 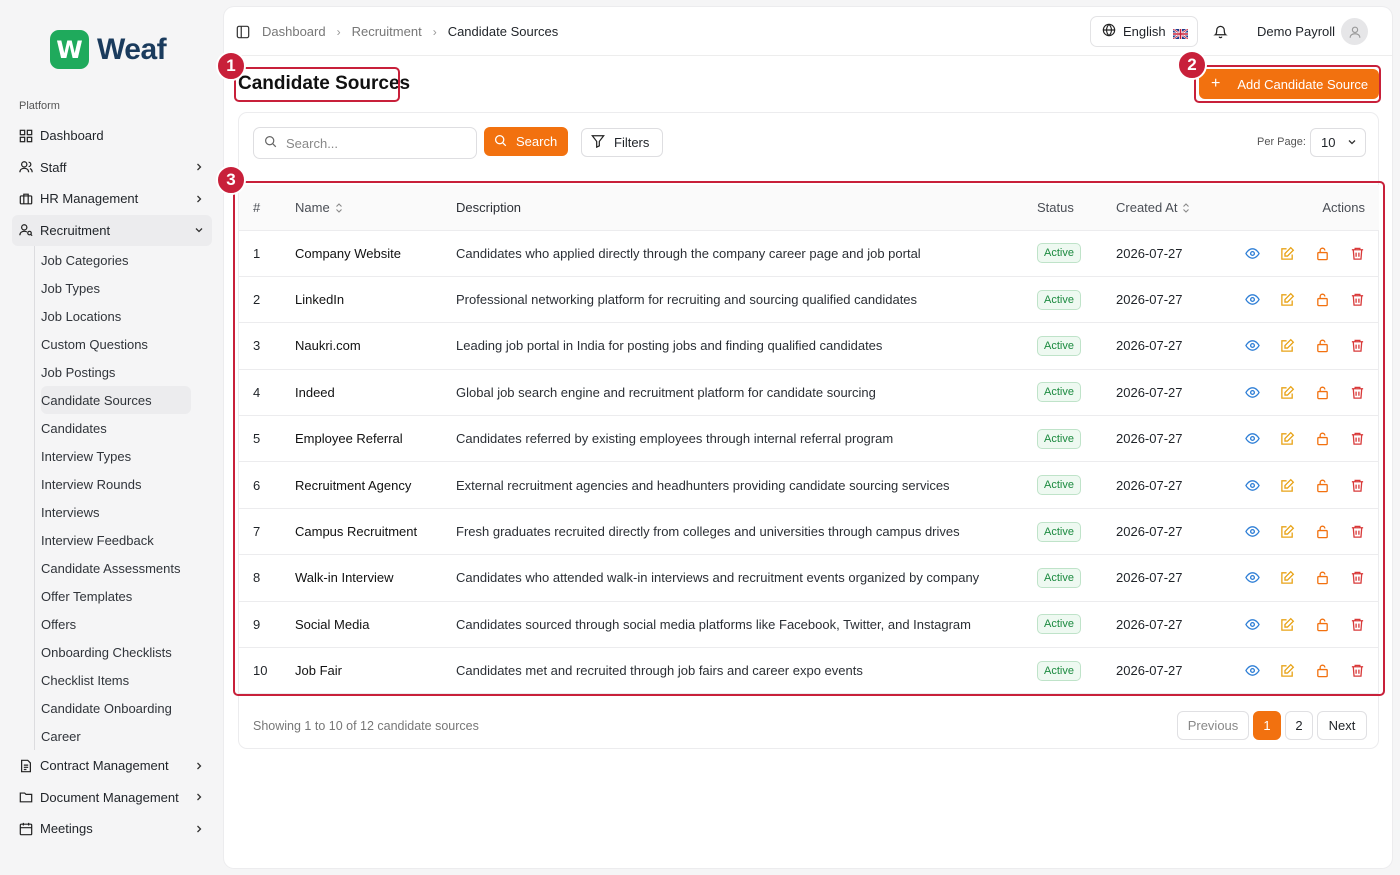 What do you see at coordinates (1299, 725) in the screenshot?
I see `page-button-2: 2` at bounding box center [1299, 725].